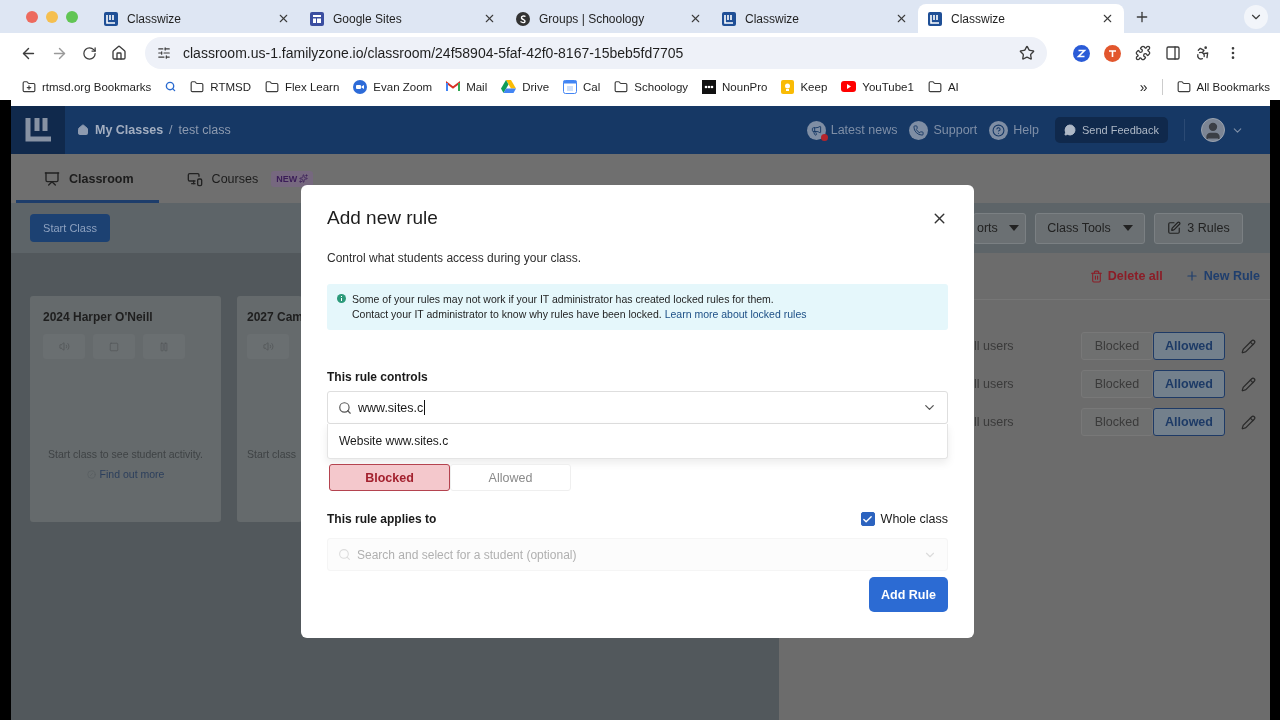  I want to click on site-settings-icon, so click(164, 53).